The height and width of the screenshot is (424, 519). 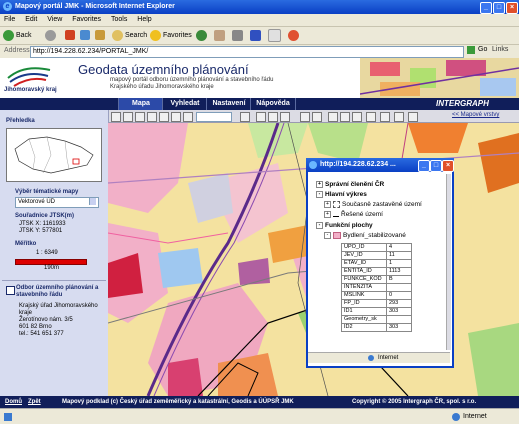 What do you see at coordinates (57, 202) in the screenshot?
I see `theme-select: Vektorové ÚD` at bounding box center [57, 202].